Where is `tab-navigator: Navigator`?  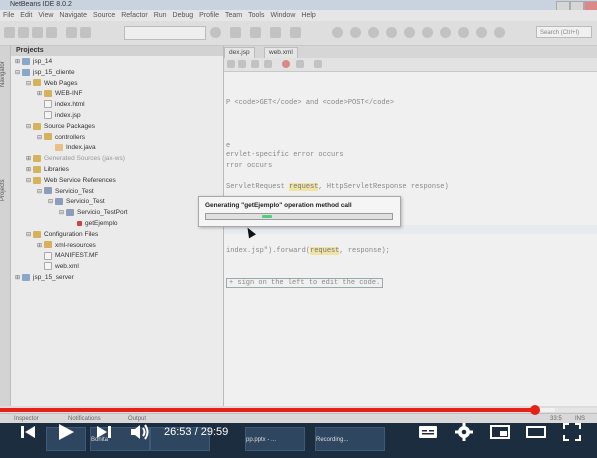
tab-navigator: Navigator is located at coordinates (5, 74).